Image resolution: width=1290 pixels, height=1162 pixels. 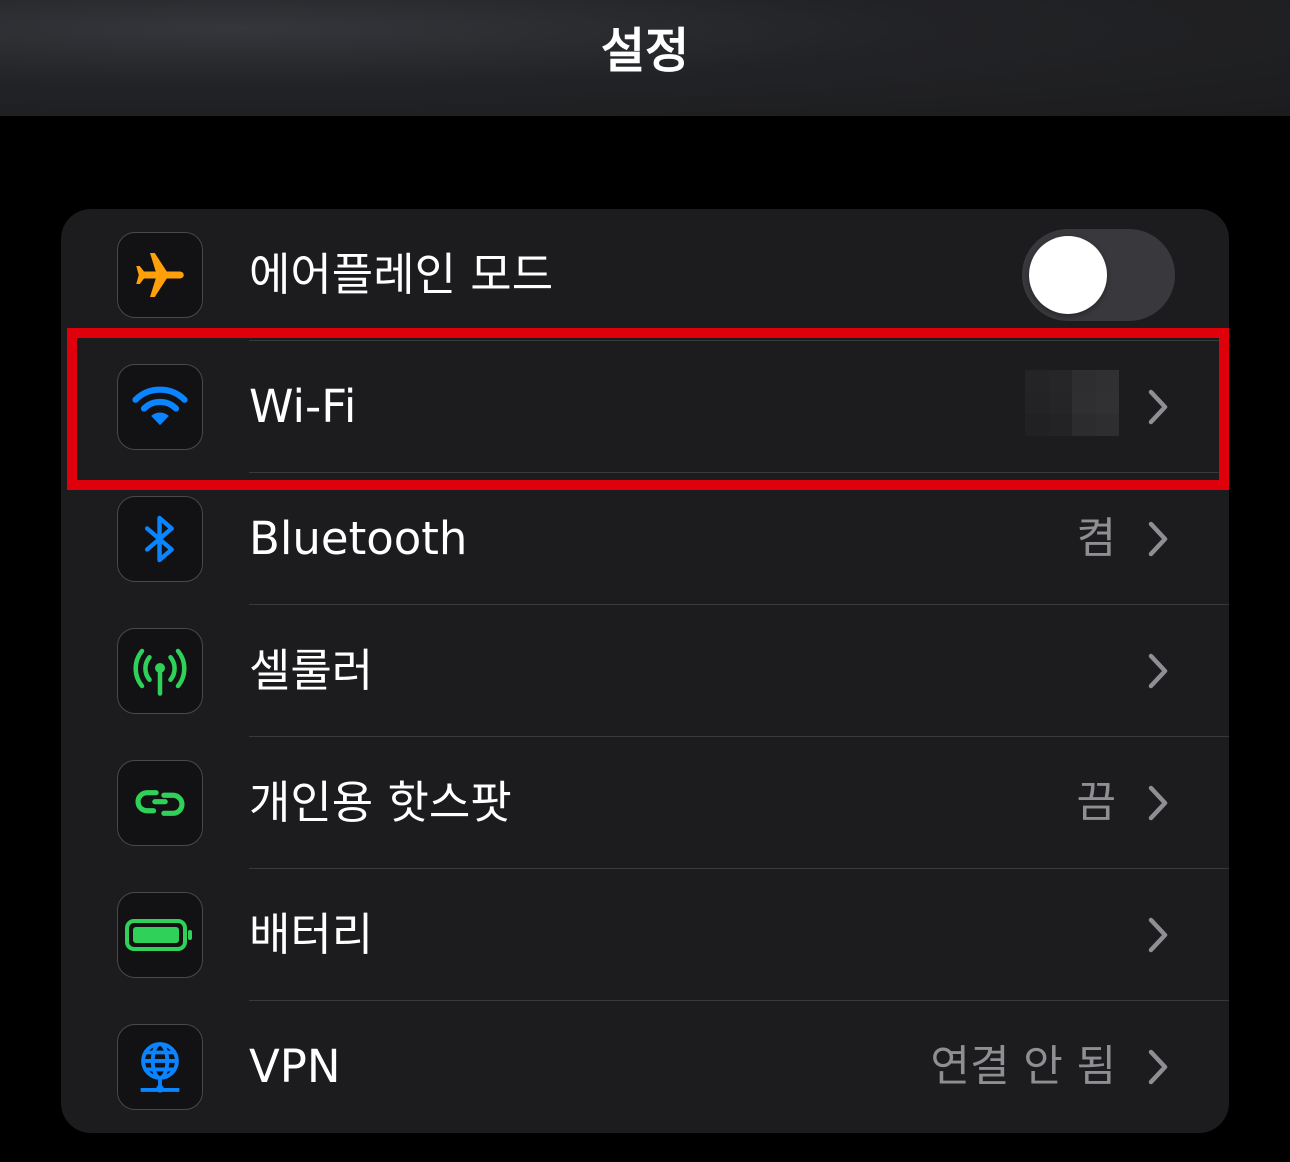 I want to click on row-value: 켬, so click(x=1096, y=539).